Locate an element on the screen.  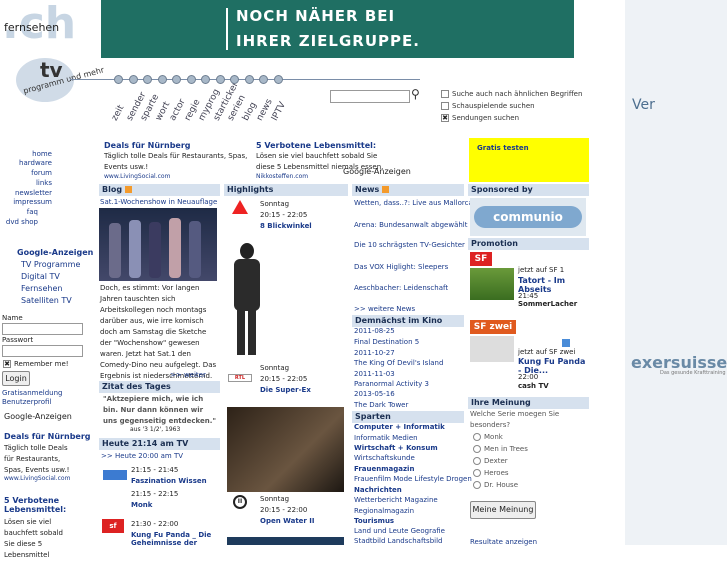
nav-dot-news is located at coordinates (263, 79).